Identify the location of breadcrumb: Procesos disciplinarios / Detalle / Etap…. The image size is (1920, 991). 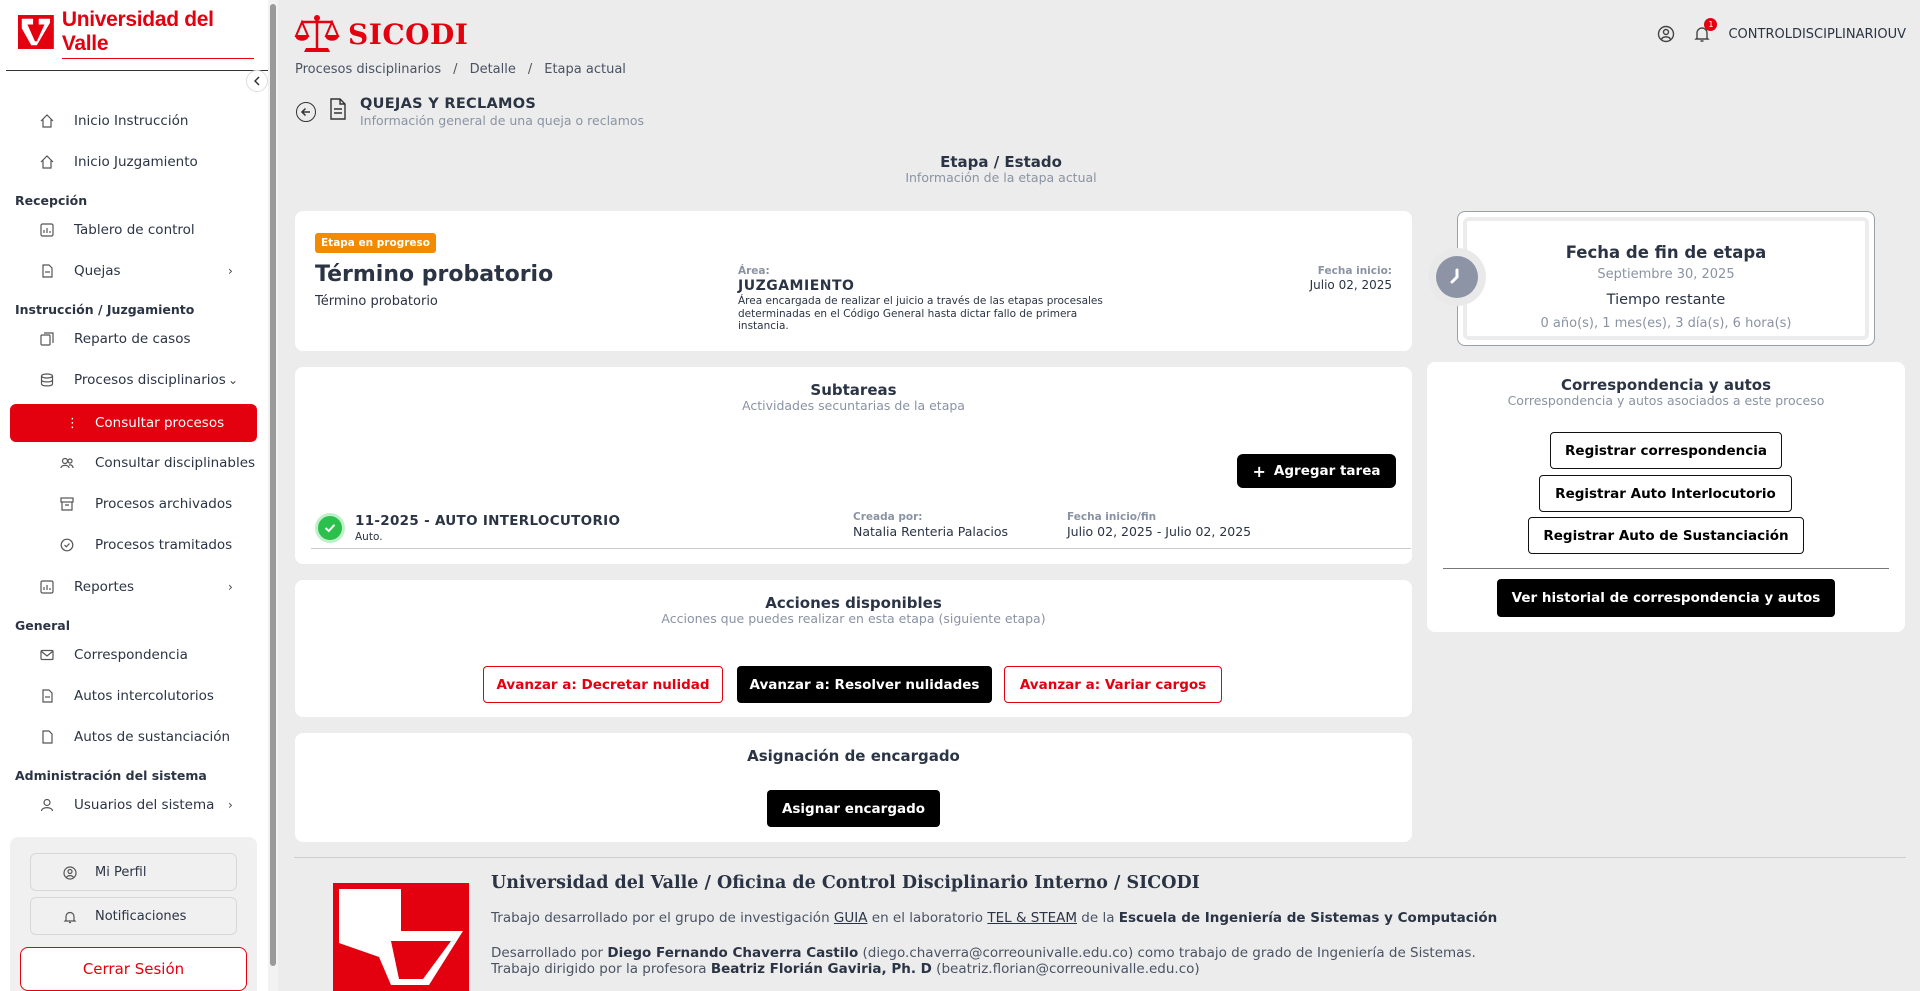
(460, 69).